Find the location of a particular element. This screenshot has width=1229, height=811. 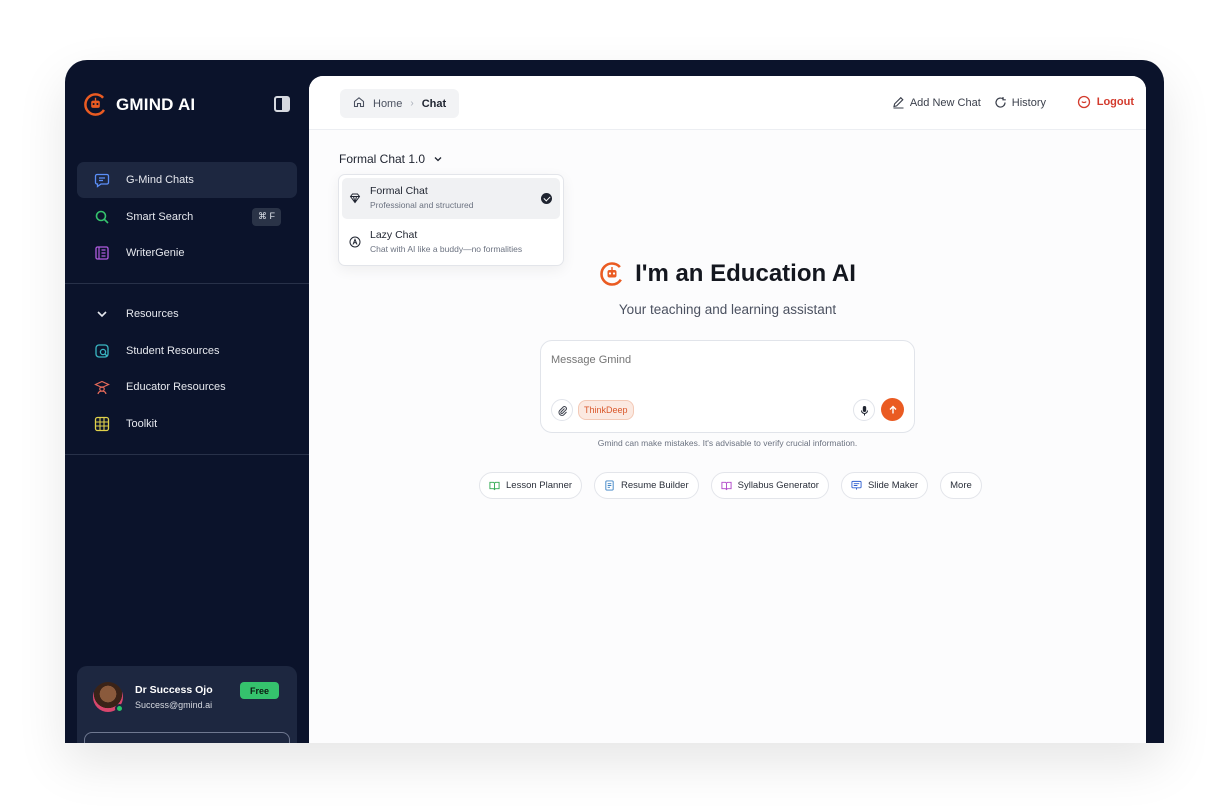

syllabus-generator-button: Syllabus Generator is located at coordinates (769, 485).